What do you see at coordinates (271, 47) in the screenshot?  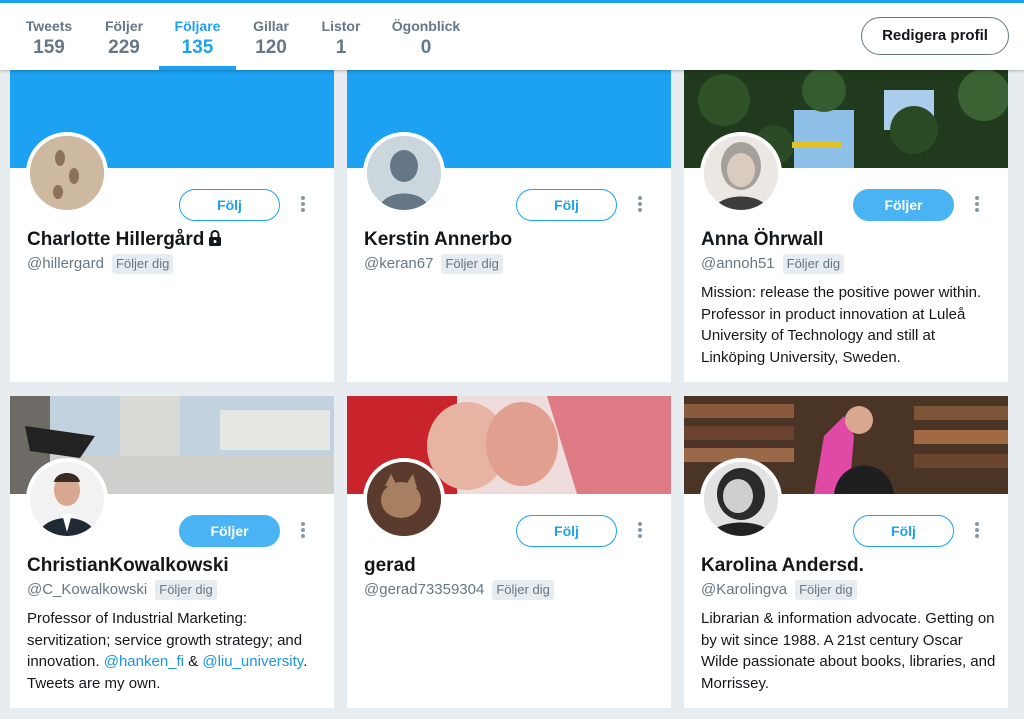 I see `stat-value: 120` at bounding box center [271, 47].